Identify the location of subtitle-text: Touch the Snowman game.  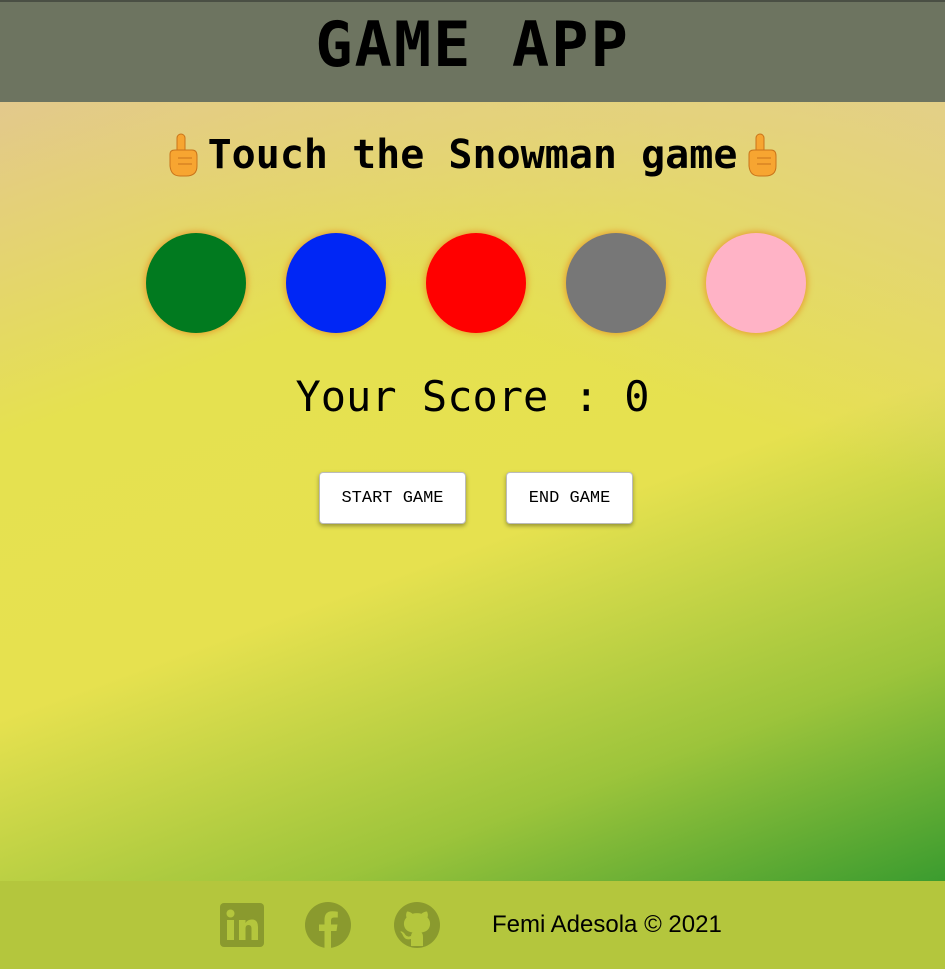
(472, 155).